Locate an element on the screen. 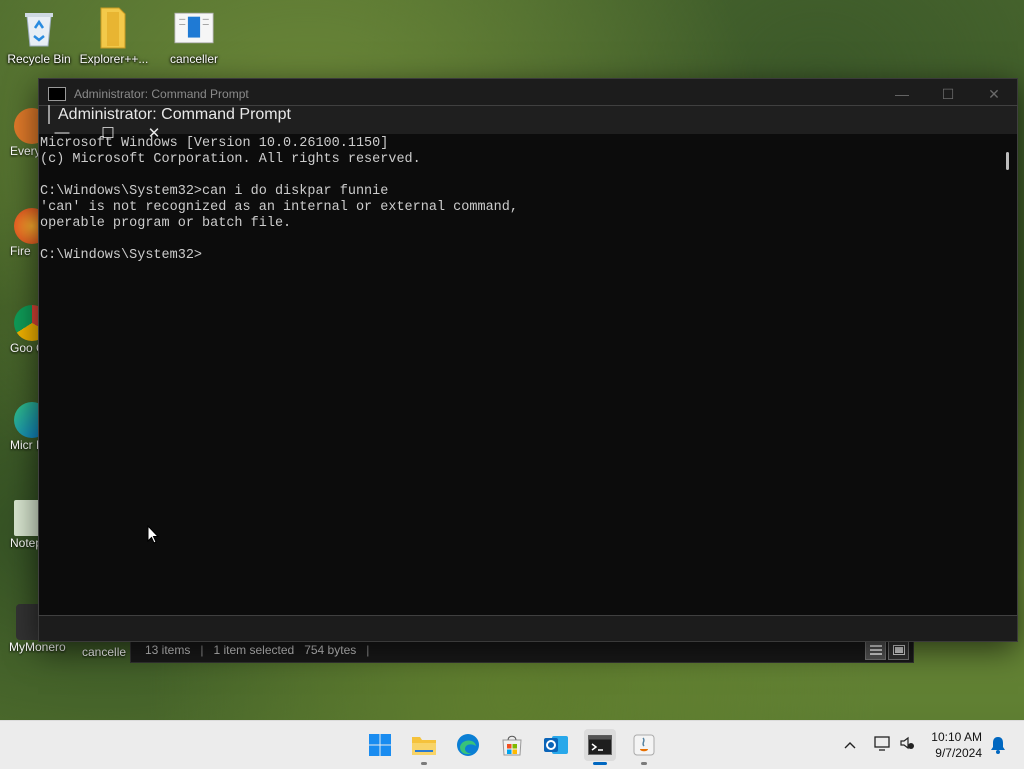  volume-muted-icon is located at coordinates (907, 745).